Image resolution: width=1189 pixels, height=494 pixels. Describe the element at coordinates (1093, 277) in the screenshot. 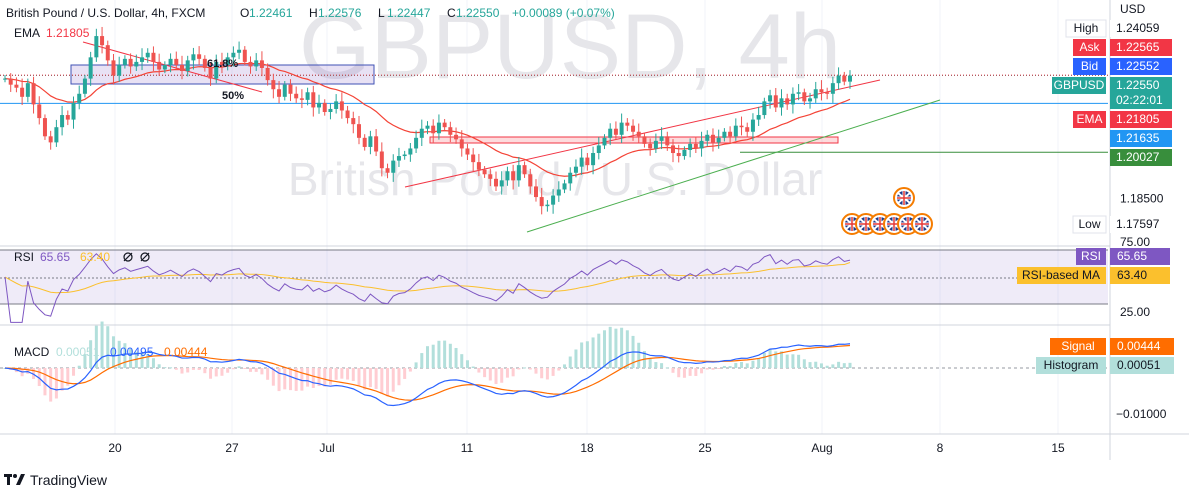

I see `rsi-axis: 75.00 25.00 RSI 65.65 RSI-based MA 63.40` at that location.